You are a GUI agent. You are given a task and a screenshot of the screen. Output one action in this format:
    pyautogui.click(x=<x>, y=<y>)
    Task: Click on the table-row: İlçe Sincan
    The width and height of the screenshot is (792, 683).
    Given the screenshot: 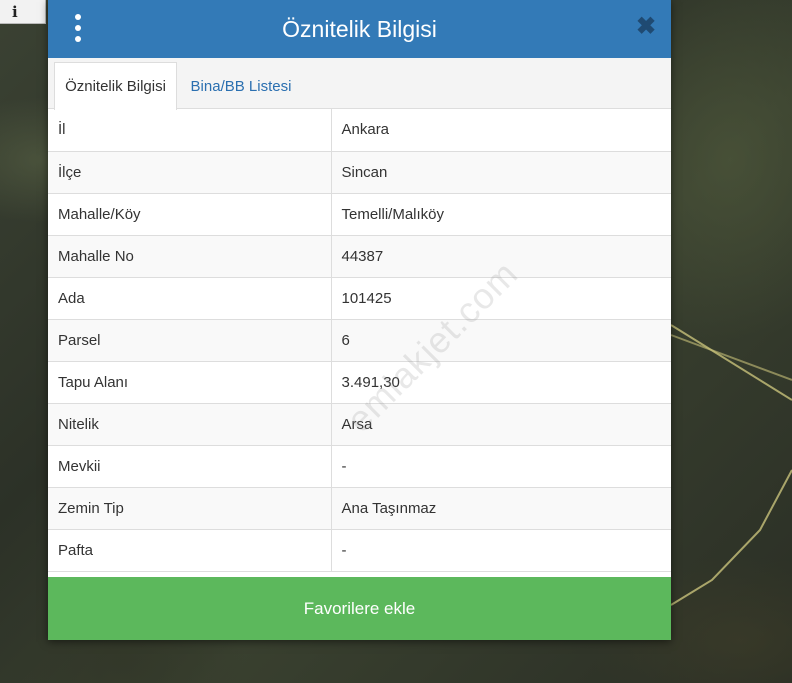 What is the action you would take?
    pyautogui.click(x=359, y=172)
    